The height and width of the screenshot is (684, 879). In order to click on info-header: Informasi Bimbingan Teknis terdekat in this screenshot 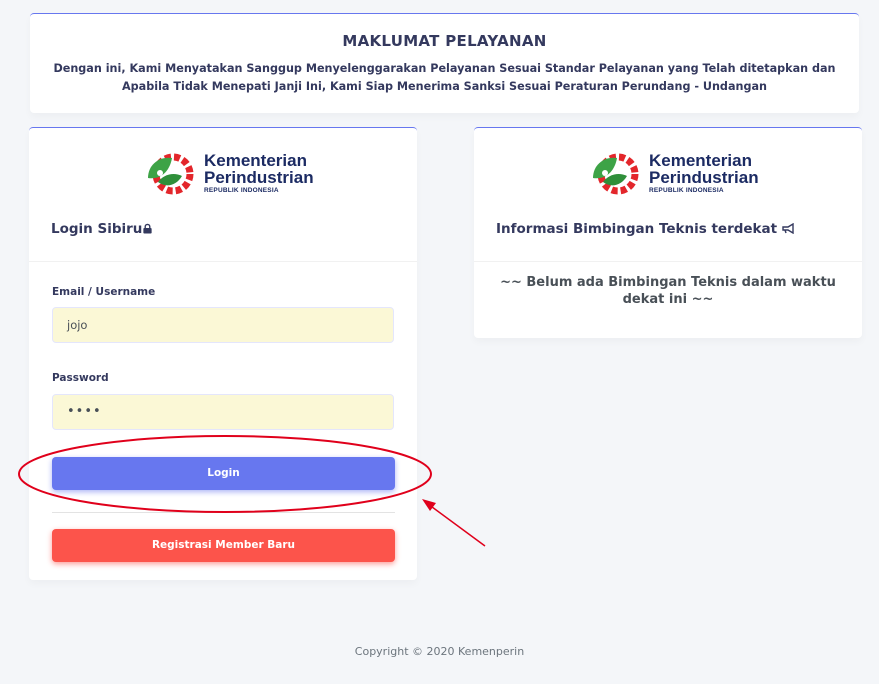, I will do `click(668, 239)`.